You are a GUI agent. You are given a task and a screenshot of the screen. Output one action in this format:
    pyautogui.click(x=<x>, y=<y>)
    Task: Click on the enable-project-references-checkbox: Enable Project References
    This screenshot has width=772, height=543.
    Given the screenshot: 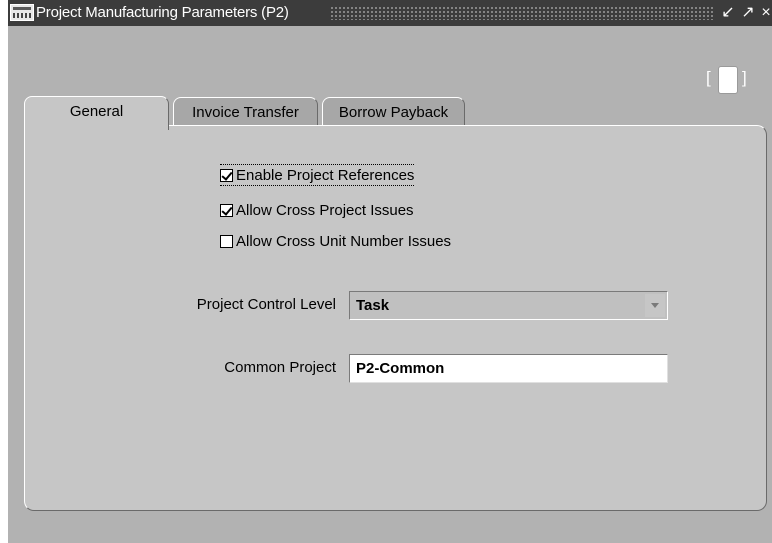 What is the action you would take?
    pyautogui.click(x=317, y=175)
    